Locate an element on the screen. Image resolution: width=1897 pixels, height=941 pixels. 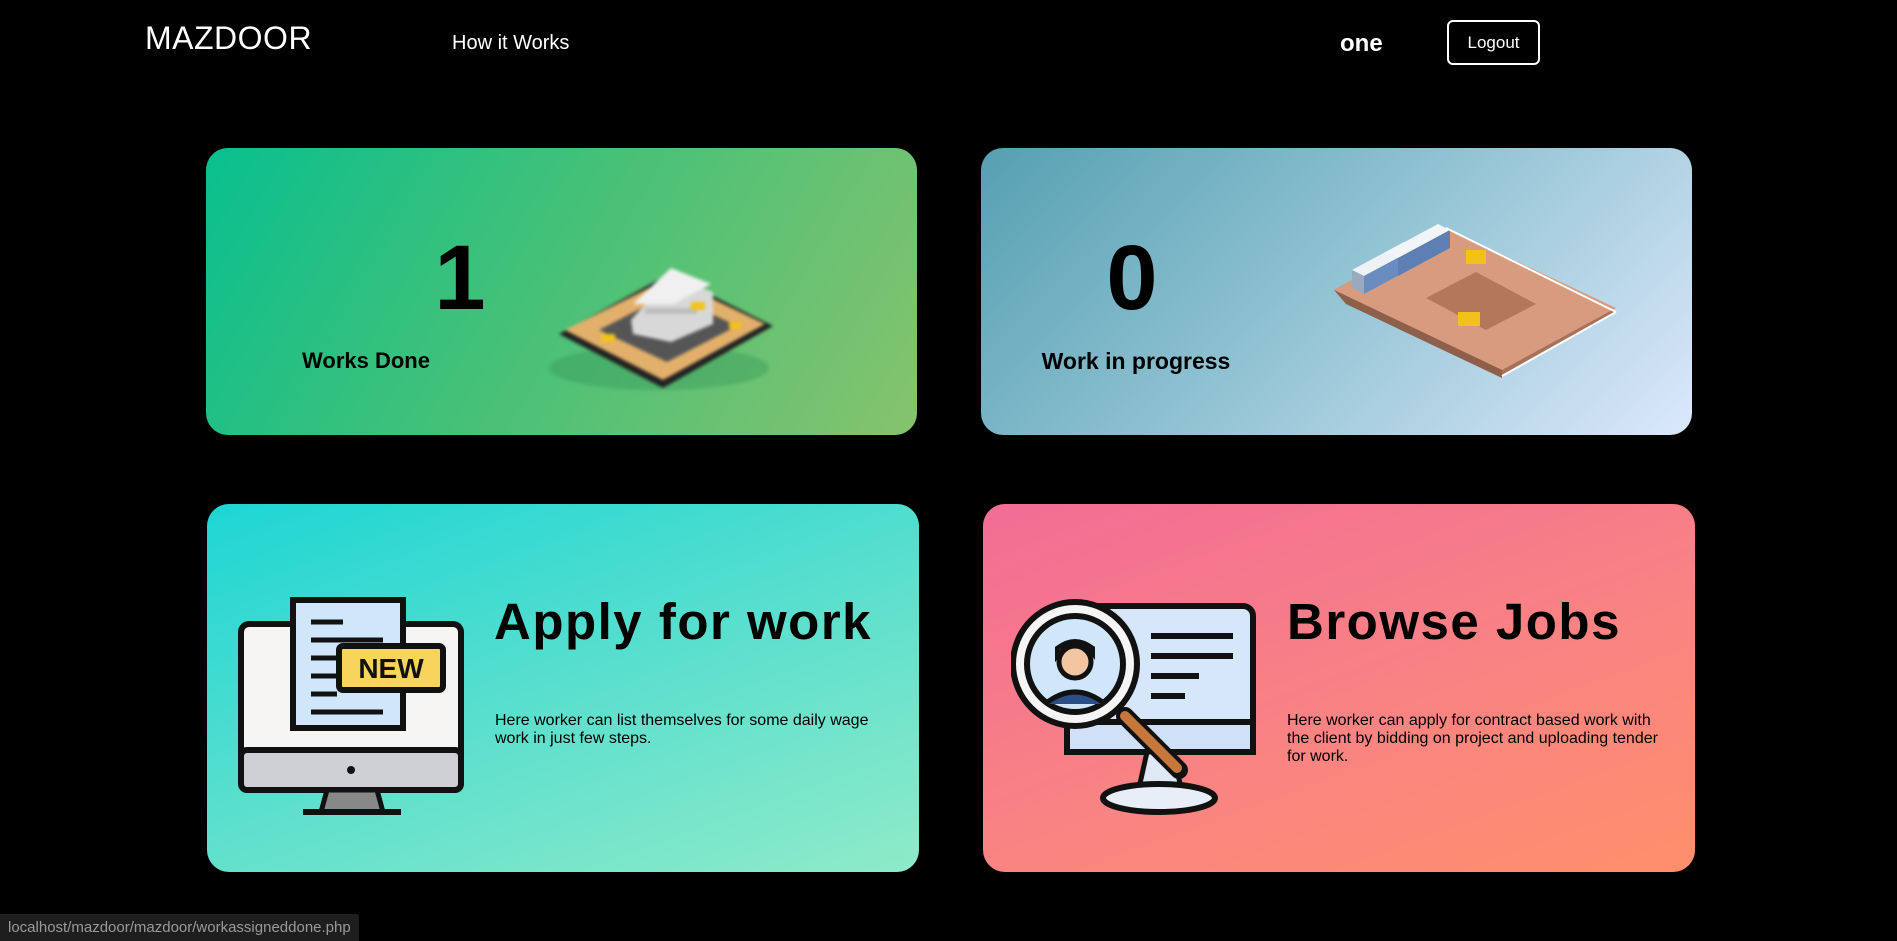
how-it-works-link: How it Works is located at coordinates (510, 43).